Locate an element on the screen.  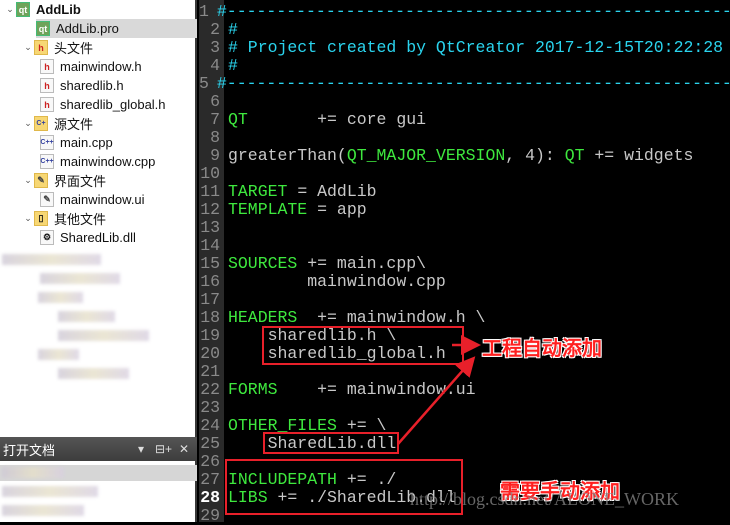
arrow-dll is located at coordinates (436, 400).